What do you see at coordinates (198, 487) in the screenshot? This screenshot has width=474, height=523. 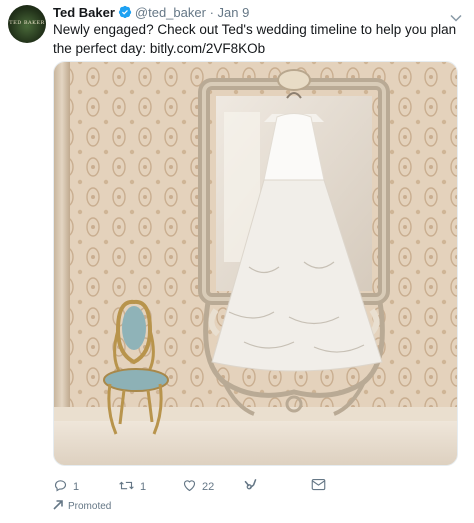 I see `like-button: 22` at bounding box center [198, 487].